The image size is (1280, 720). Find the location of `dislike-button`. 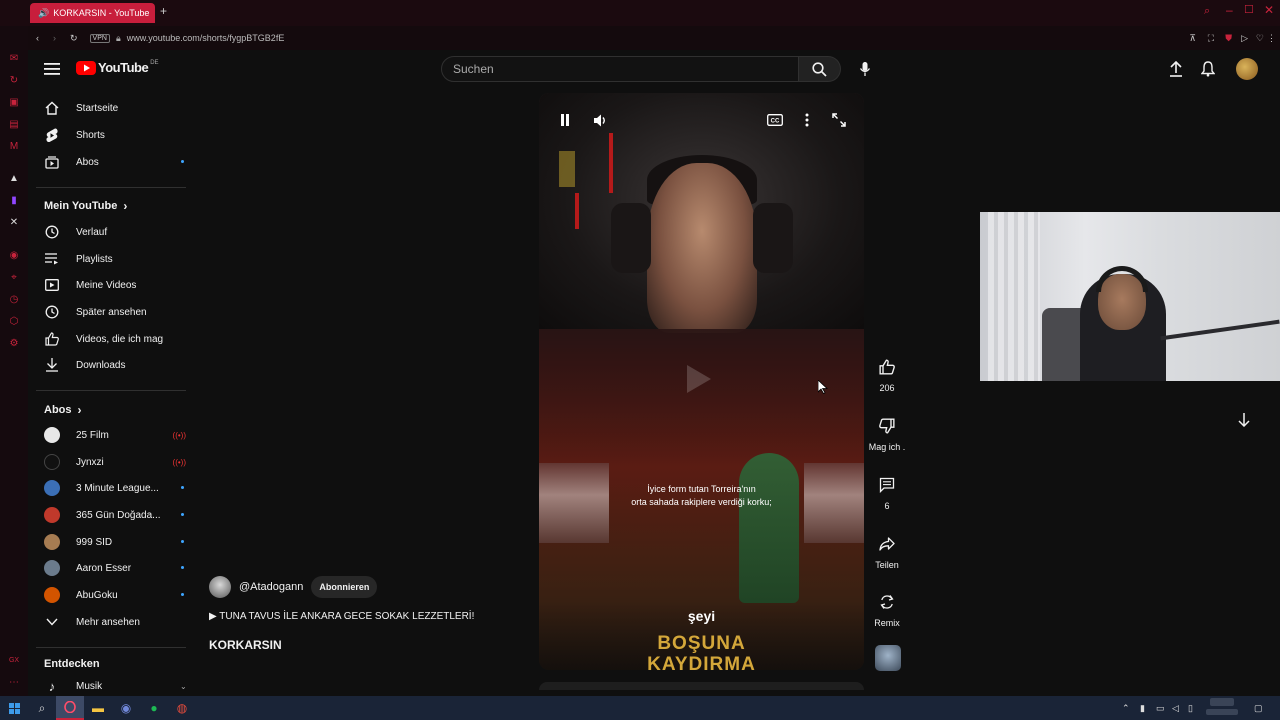

dislike-button is located at coordinates (887, 426).